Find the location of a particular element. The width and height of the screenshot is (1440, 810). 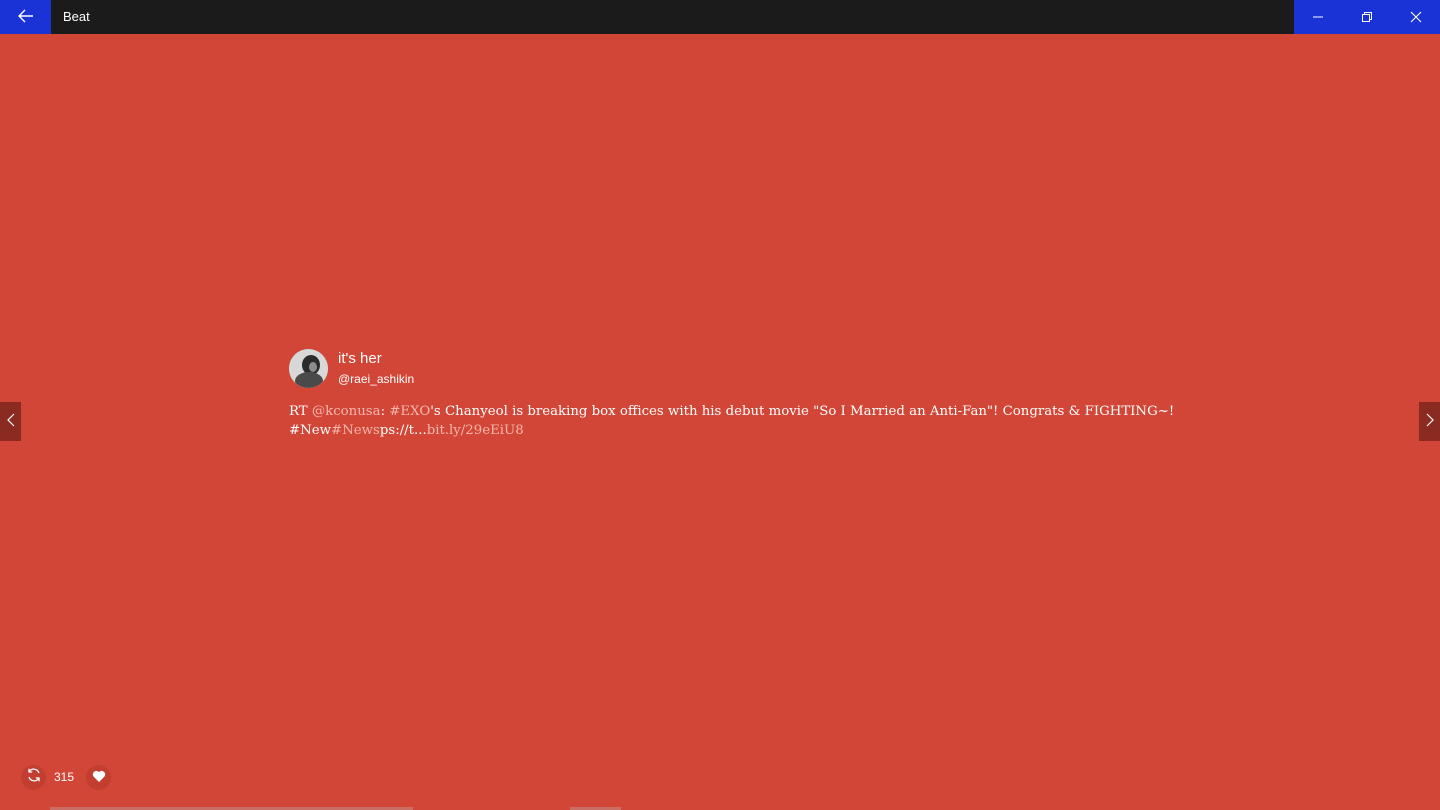

tweet-actions: 315 is located at coordinates (66, 777).